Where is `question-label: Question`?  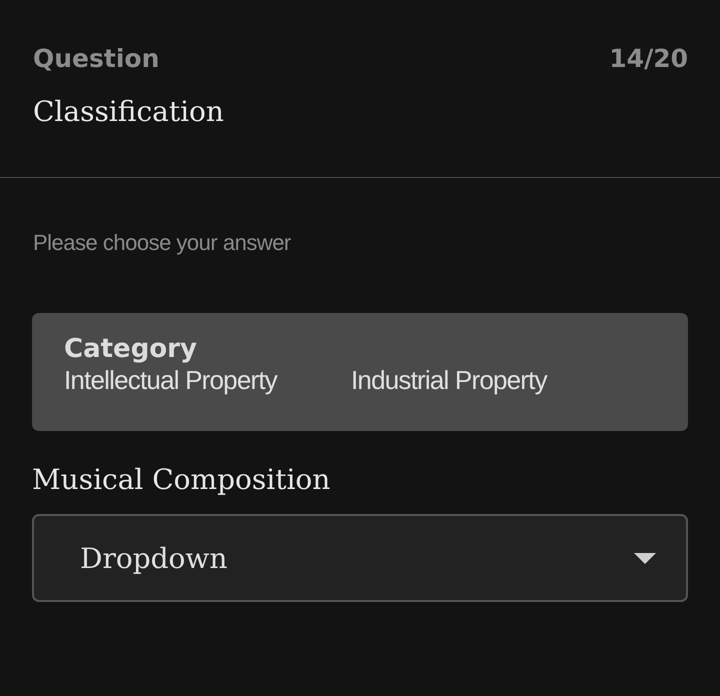 question-label: Question is located at coordinates (96, 58).